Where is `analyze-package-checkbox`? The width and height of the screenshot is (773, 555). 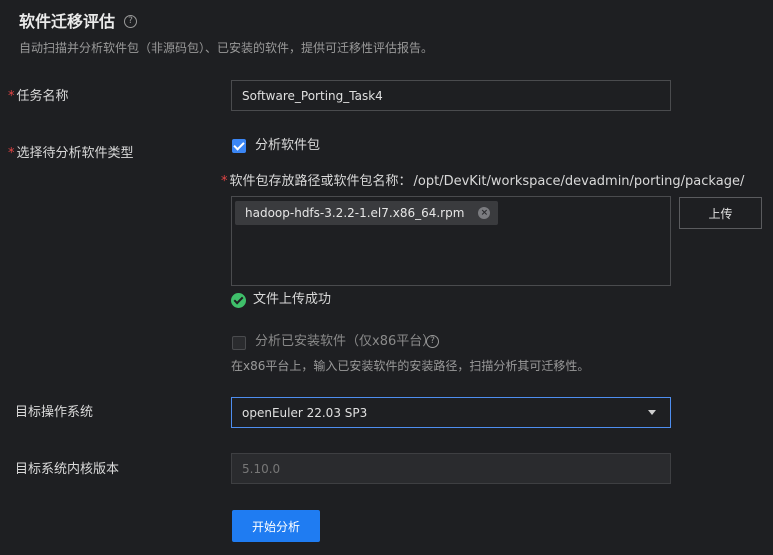 analyze-package-checkbox is located at coordinates (239, 146).